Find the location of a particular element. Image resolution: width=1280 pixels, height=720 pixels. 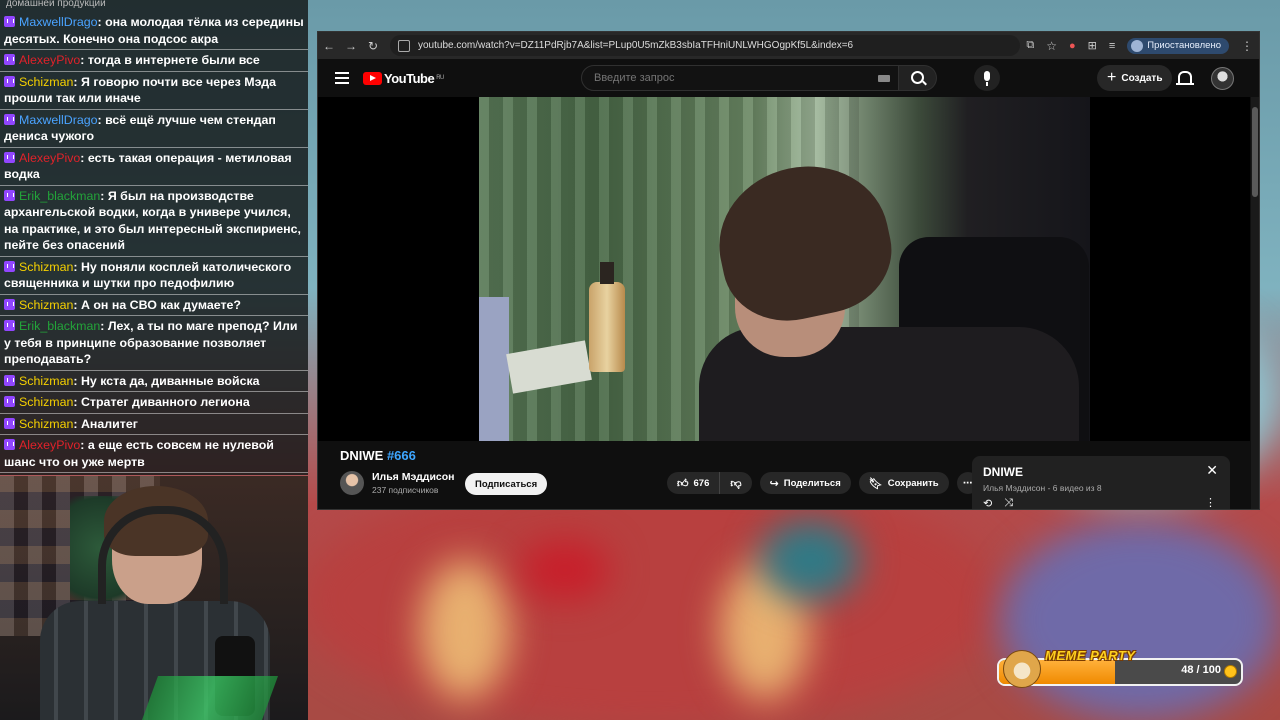

share-icon: ↪ is located at coordinates (774, 483).